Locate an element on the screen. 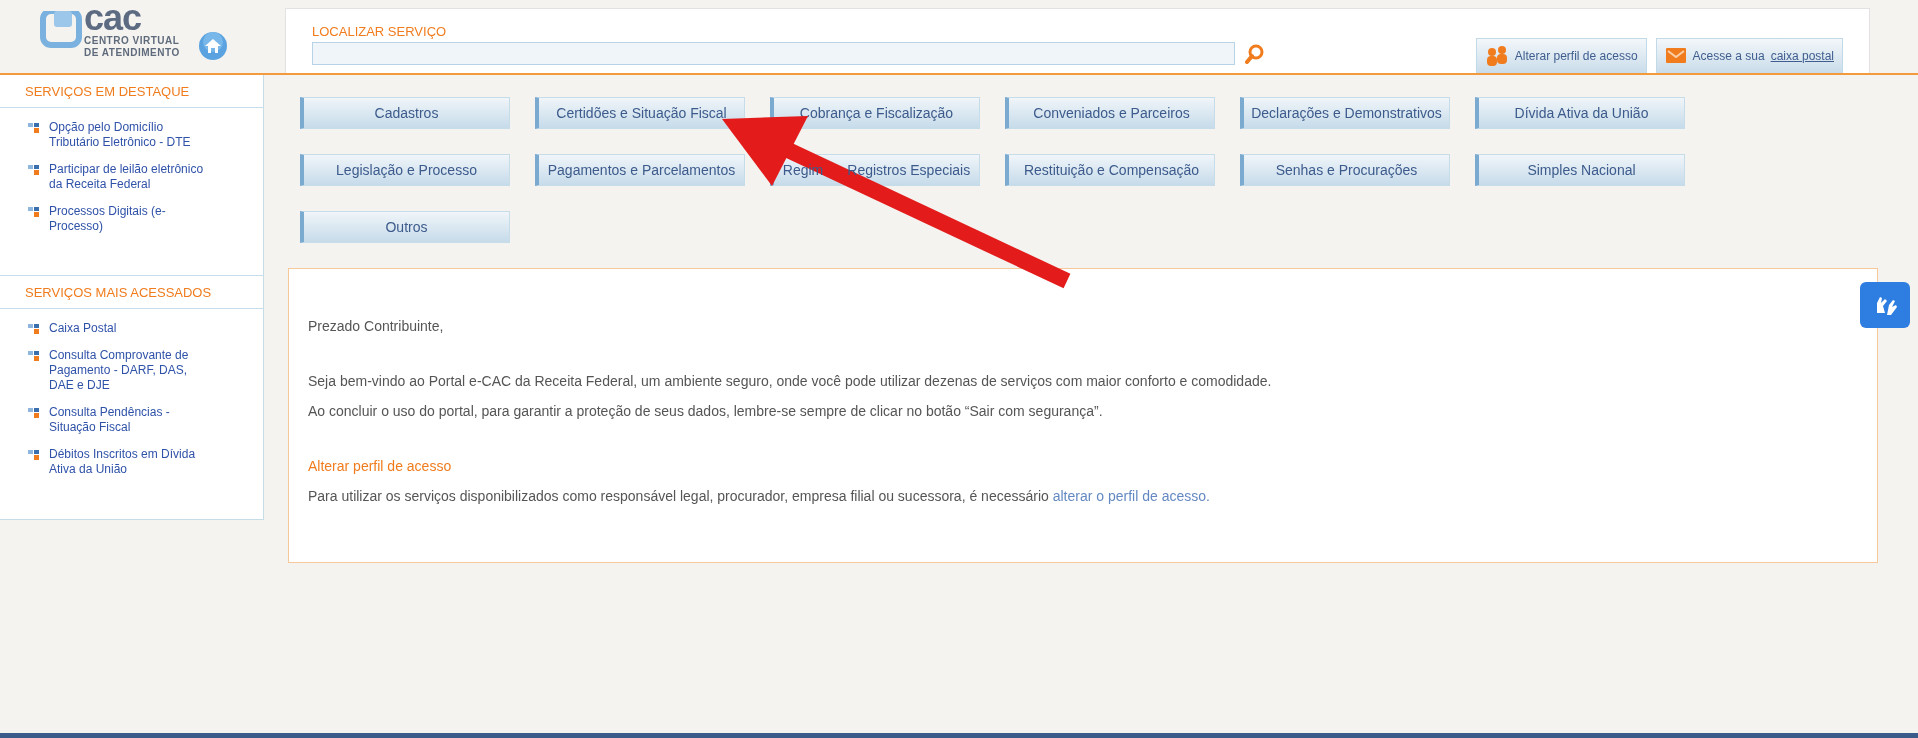  e-logo-icon is located at coordinates (61, 31).